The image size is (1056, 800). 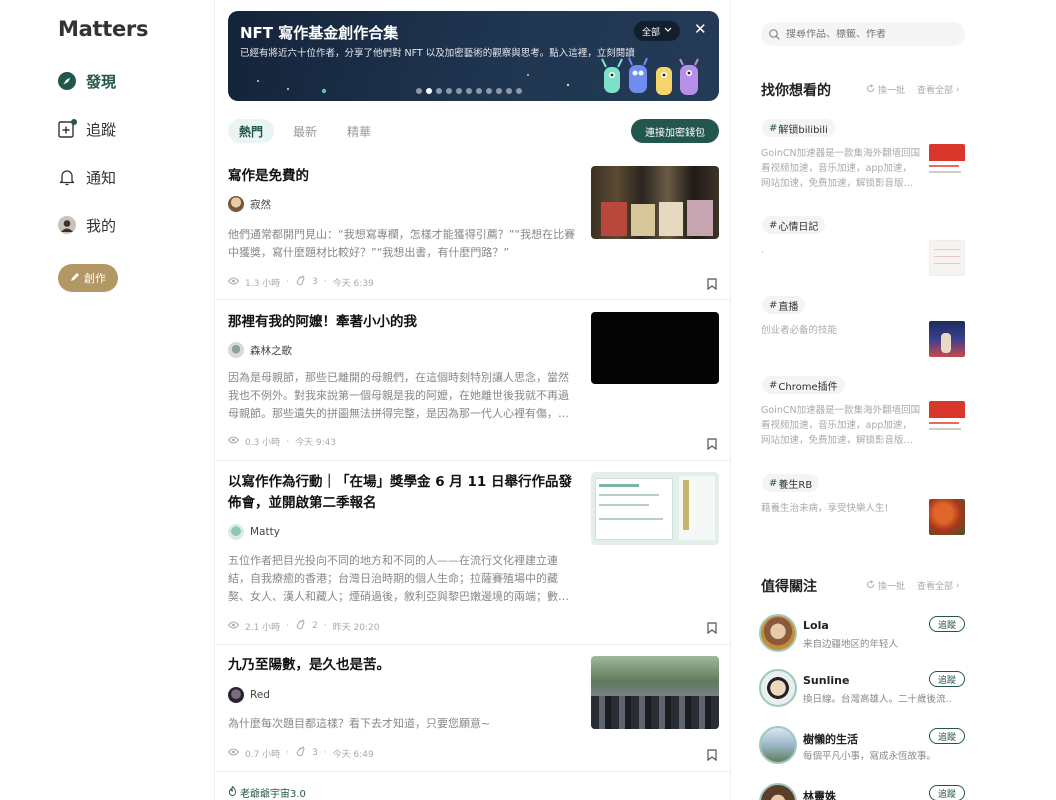 What do you see at coordinates (892, 91) in the screenshot?
I see `shuffle-label: 換一批` at bounding box center [892, 91].